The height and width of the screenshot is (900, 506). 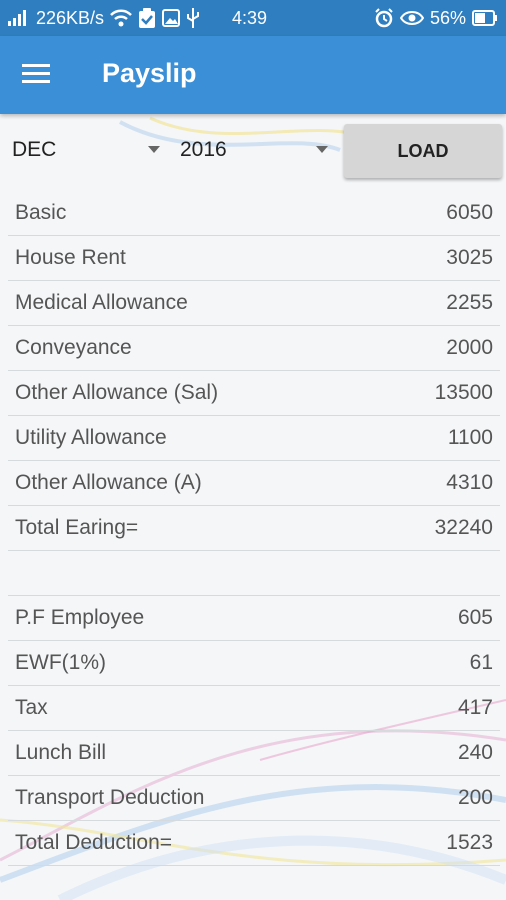 What do you see at coordinates (469, 302) in the screenshot?
I see `row-value: 2255` at bounding box center [469, 302].